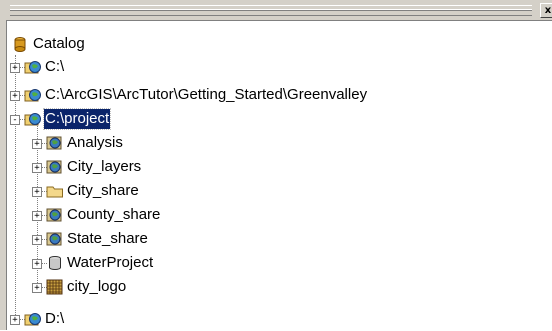 The width and height of the screenshot is (552, 331). Describe the element at coordinates (277, 239) in the screenshot. I see `tree-node-state-share: + State_share` at that location.